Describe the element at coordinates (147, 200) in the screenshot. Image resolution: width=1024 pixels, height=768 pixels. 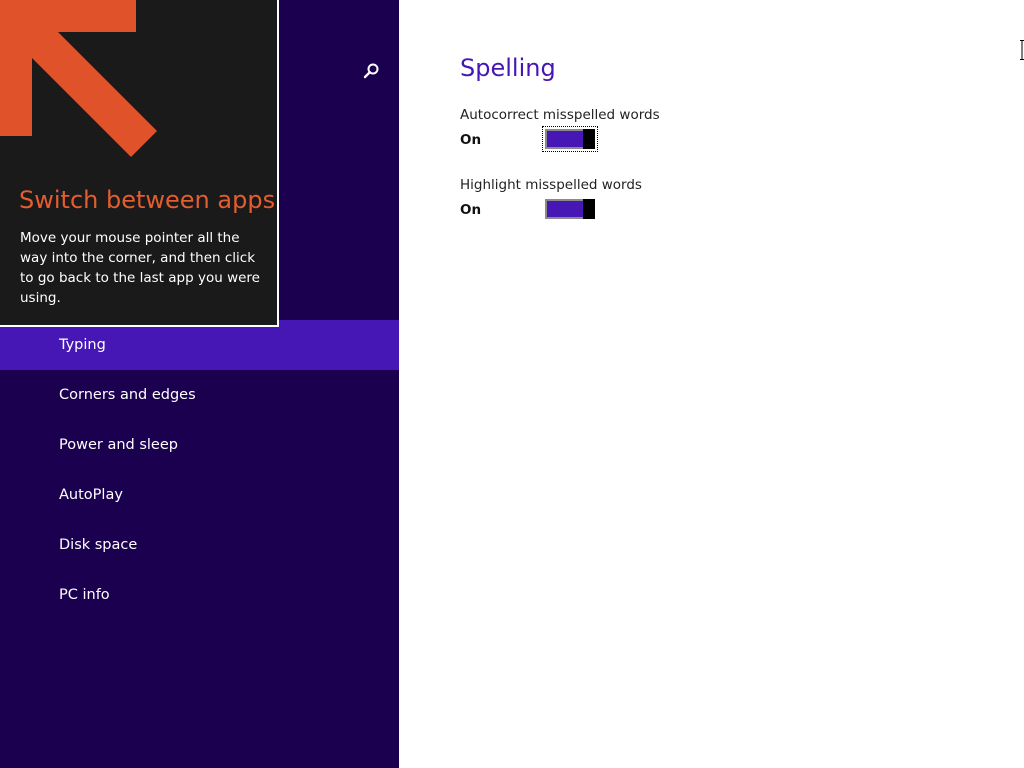
I see `tip-title: Switch between apps` at that location.